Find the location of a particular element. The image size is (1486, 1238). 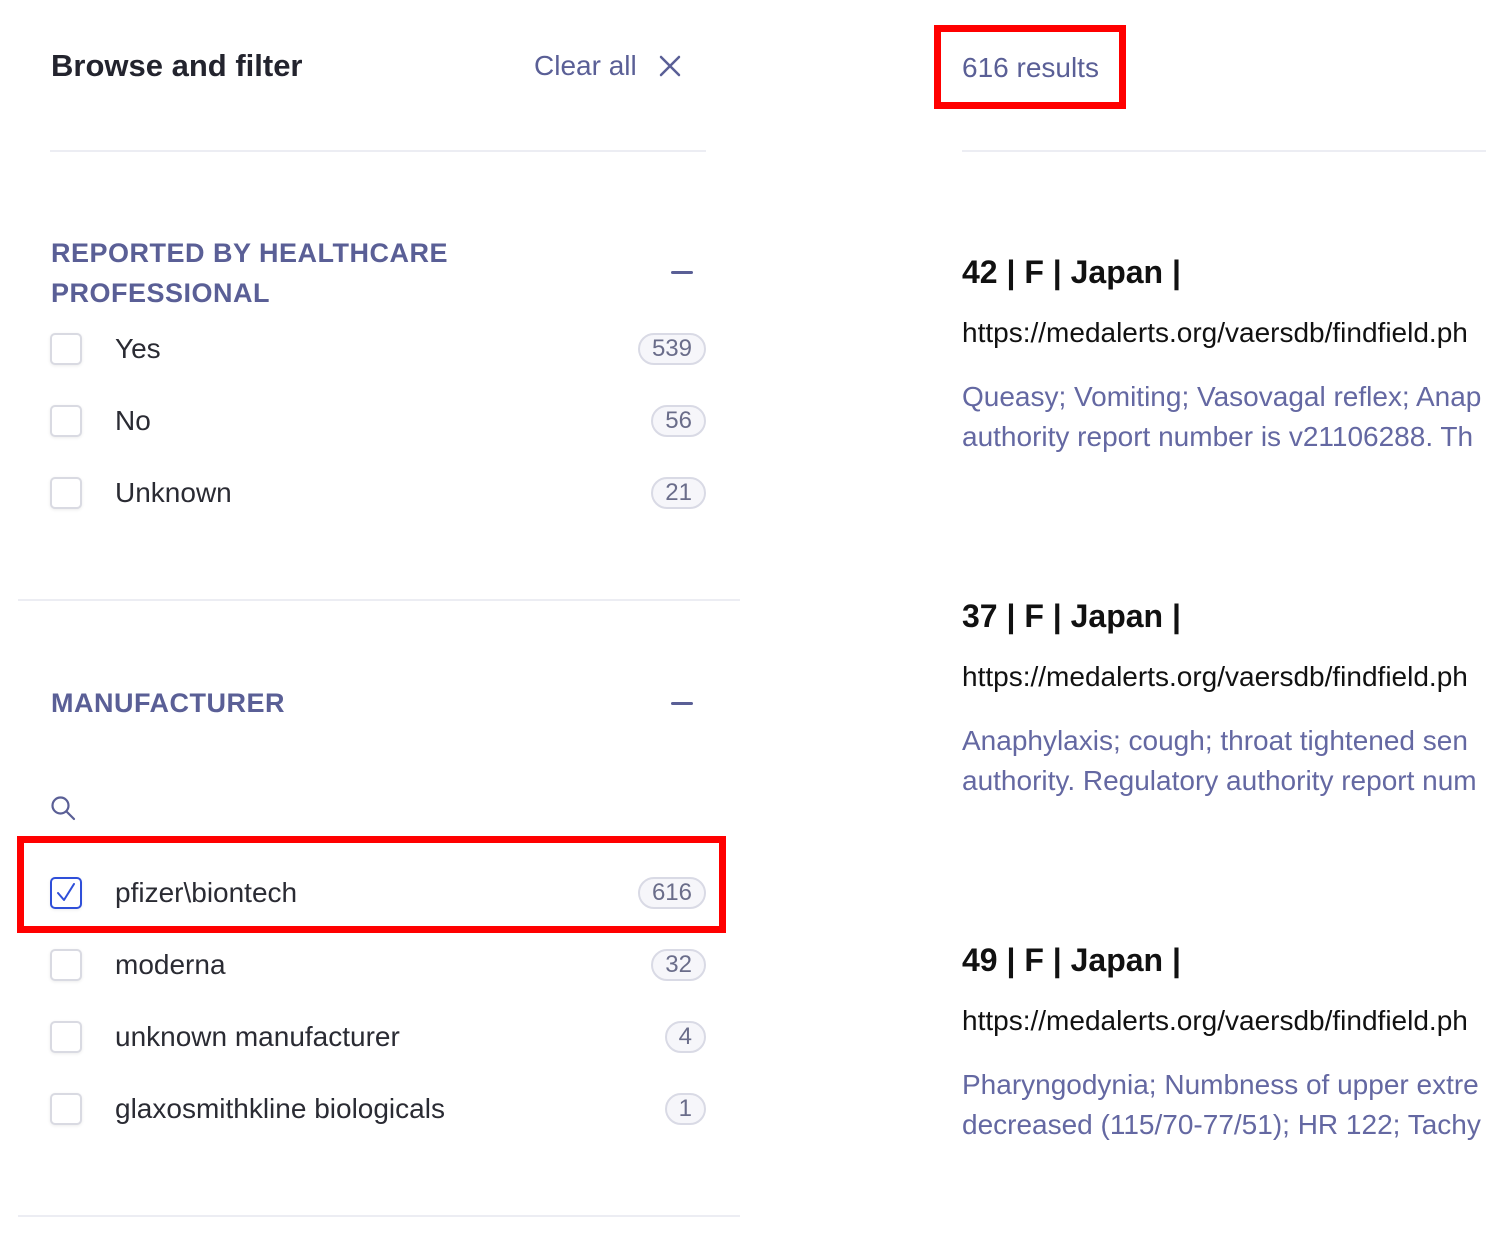

count-badge: 32 is located at coordinates (678, 965).